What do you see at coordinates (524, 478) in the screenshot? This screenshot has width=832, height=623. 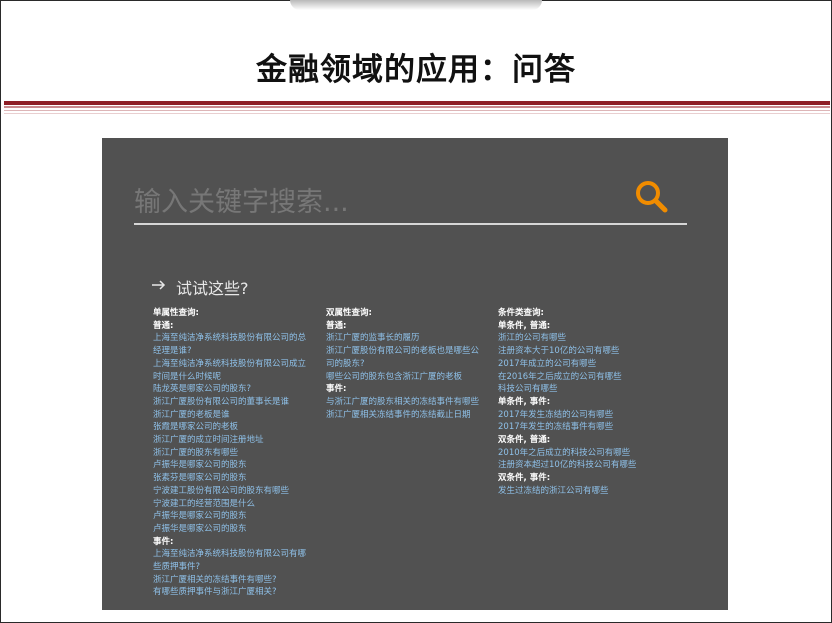 I see `section-heading: 双条件, 事件:` at bounding box center [524, 478].